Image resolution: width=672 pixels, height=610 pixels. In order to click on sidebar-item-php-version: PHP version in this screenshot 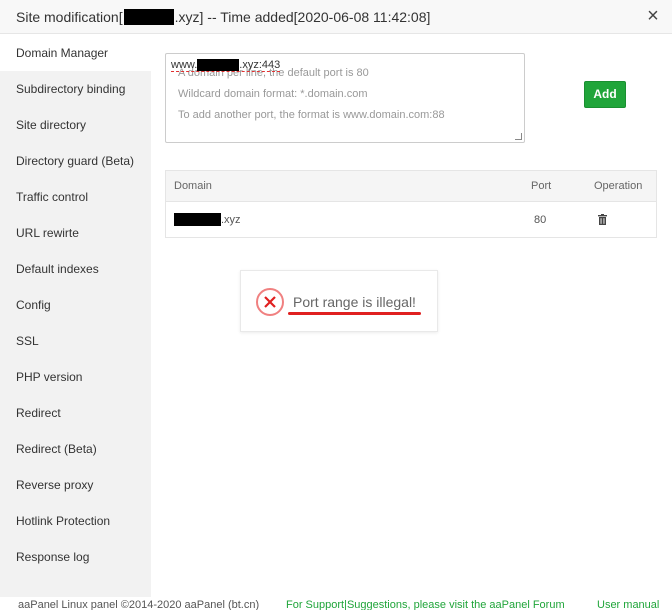, I will do `click(75, 377)`.